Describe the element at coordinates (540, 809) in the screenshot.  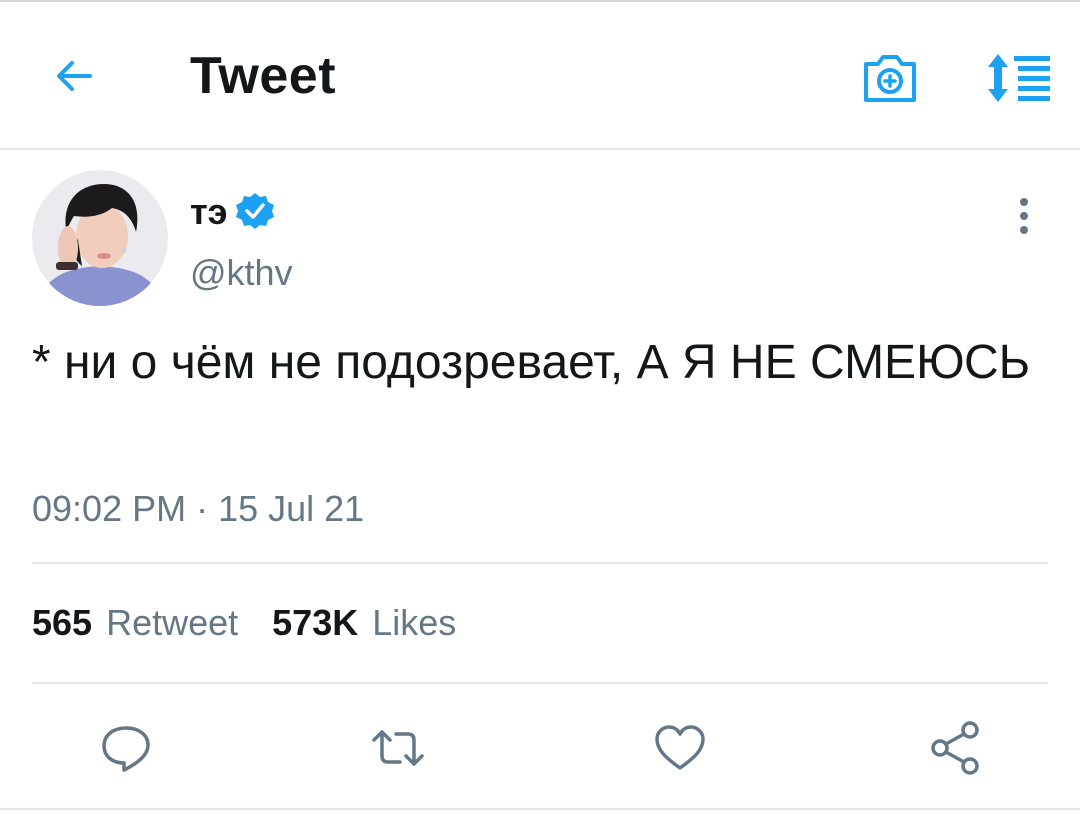
I see `bottom-divider` at that location.